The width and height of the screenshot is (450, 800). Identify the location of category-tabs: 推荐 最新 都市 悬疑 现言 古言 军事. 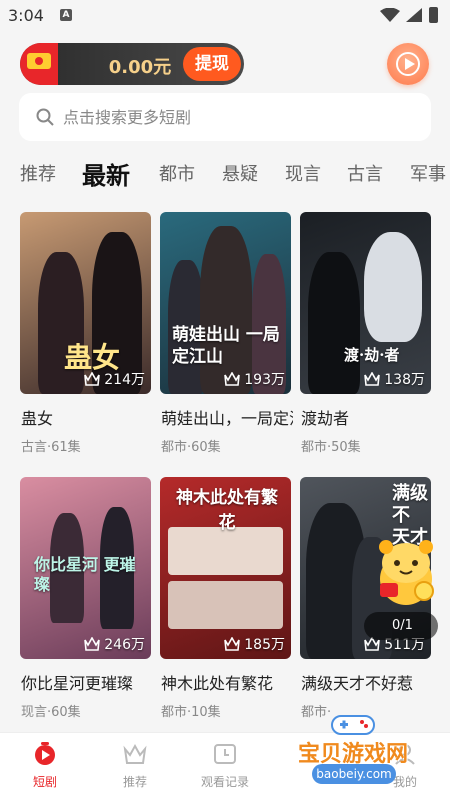
(225, 172).